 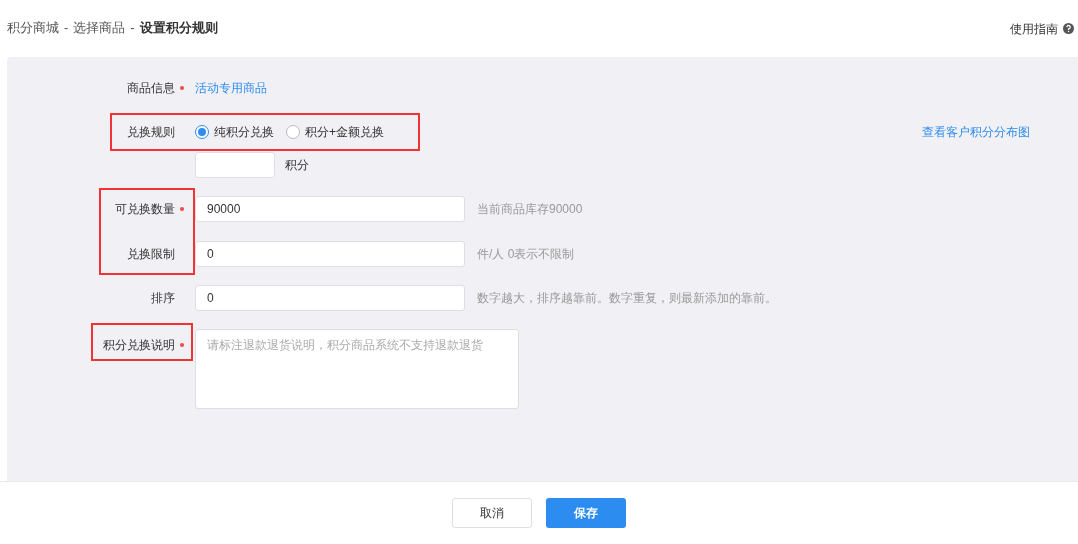 I want to click on input-field: 90000, so click(x=330, y=209).